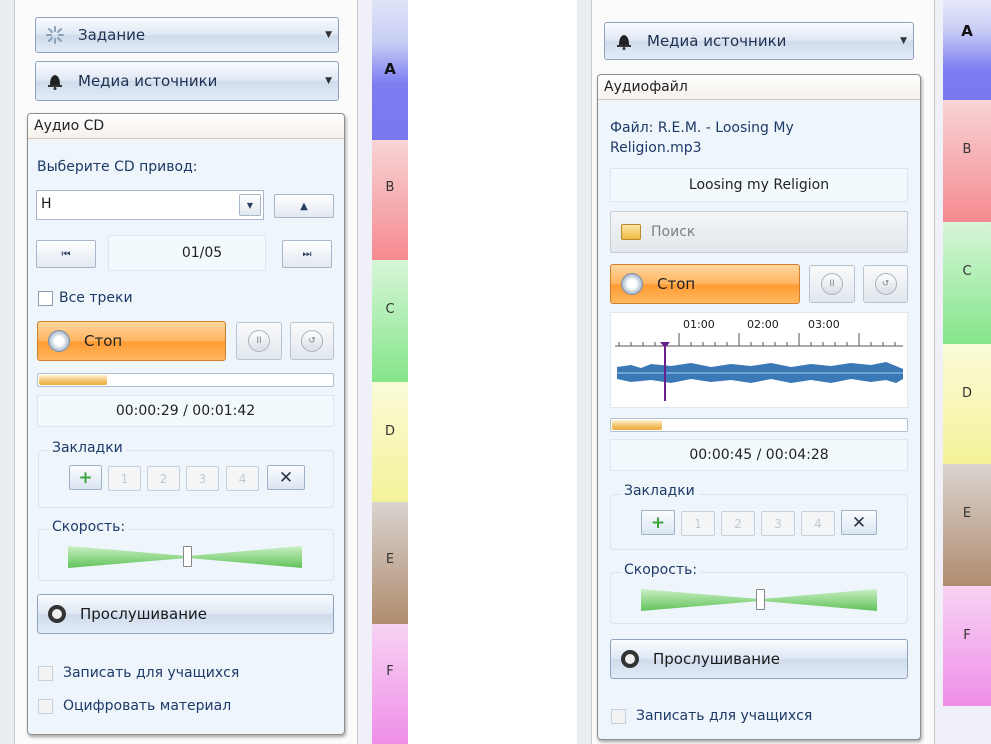 This screenshot has height=744, width=991. I want to click on drive-label: Выберите CD привод:, so click(117, 167).